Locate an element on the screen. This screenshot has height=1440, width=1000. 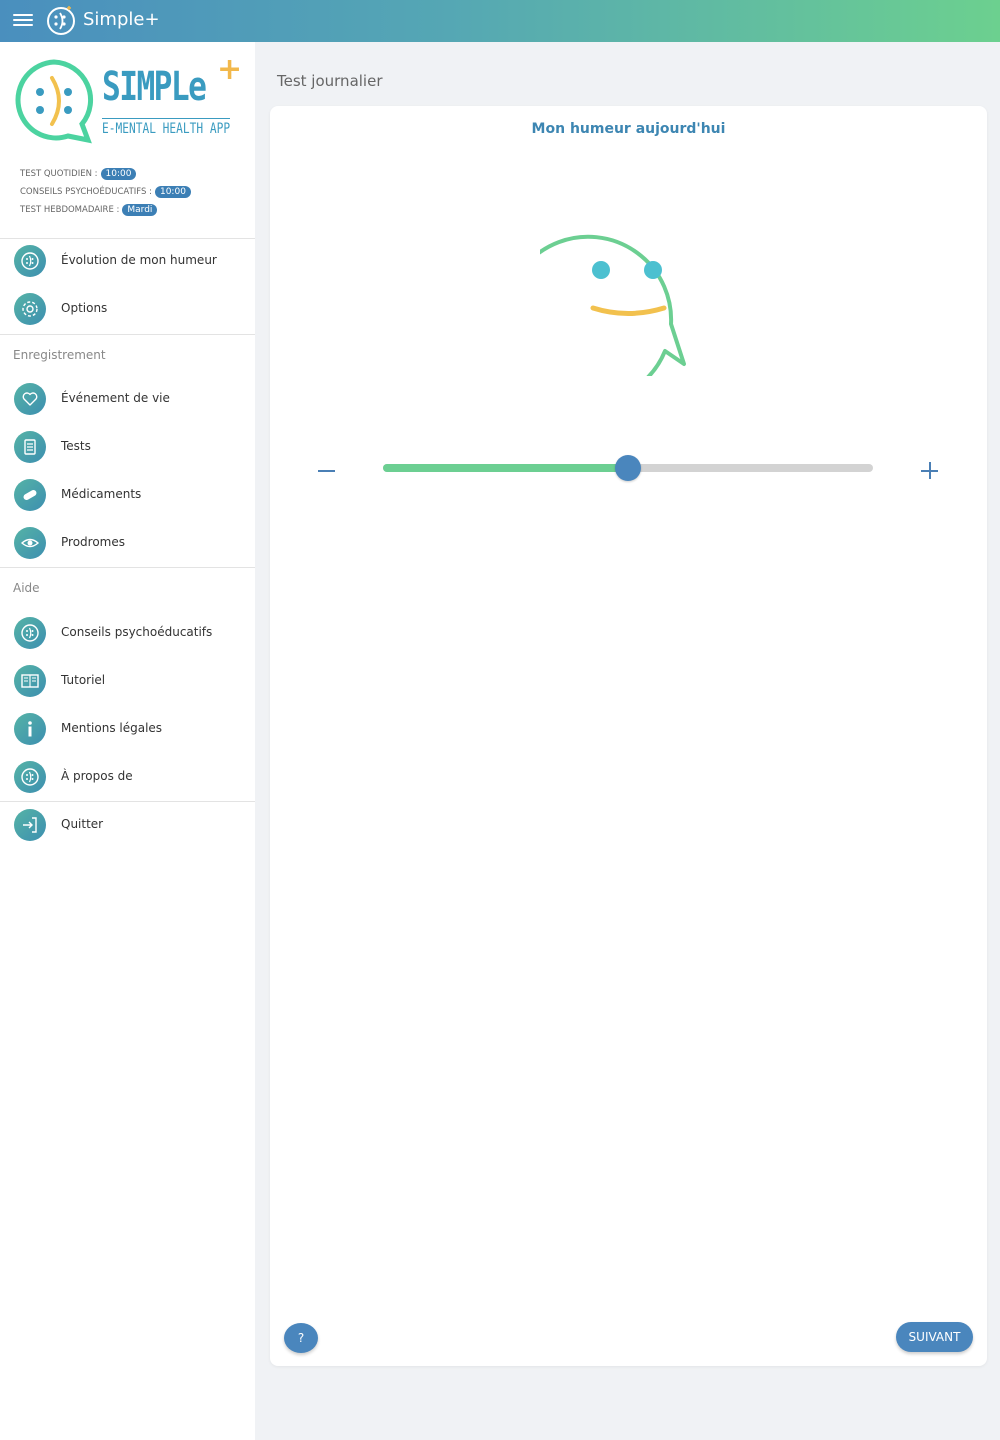
next-button: SUIVANT is located at coordinates (934, 1337).